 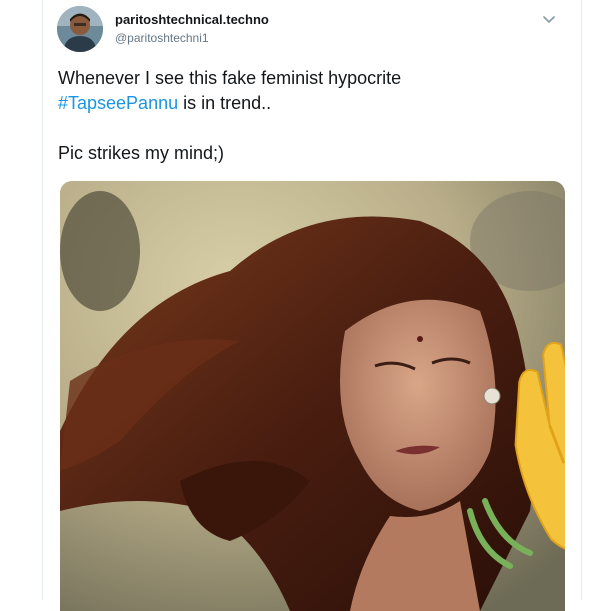 I want to click on tweet-text-fragment: is in trend.., so click(x=225, y=103).